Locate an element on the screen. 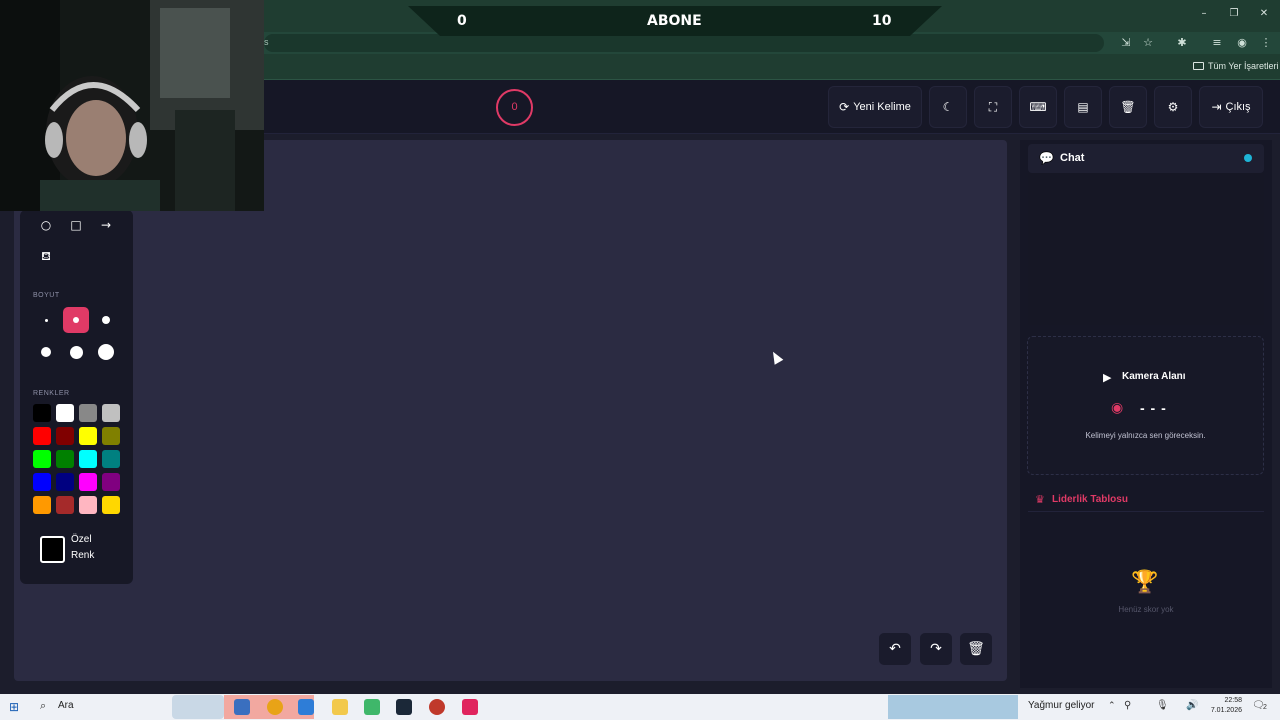 This screenshot has height=720, width=1280. tray-clock: 22:58 7.01.2026 is located at coordinates (1224, 706).